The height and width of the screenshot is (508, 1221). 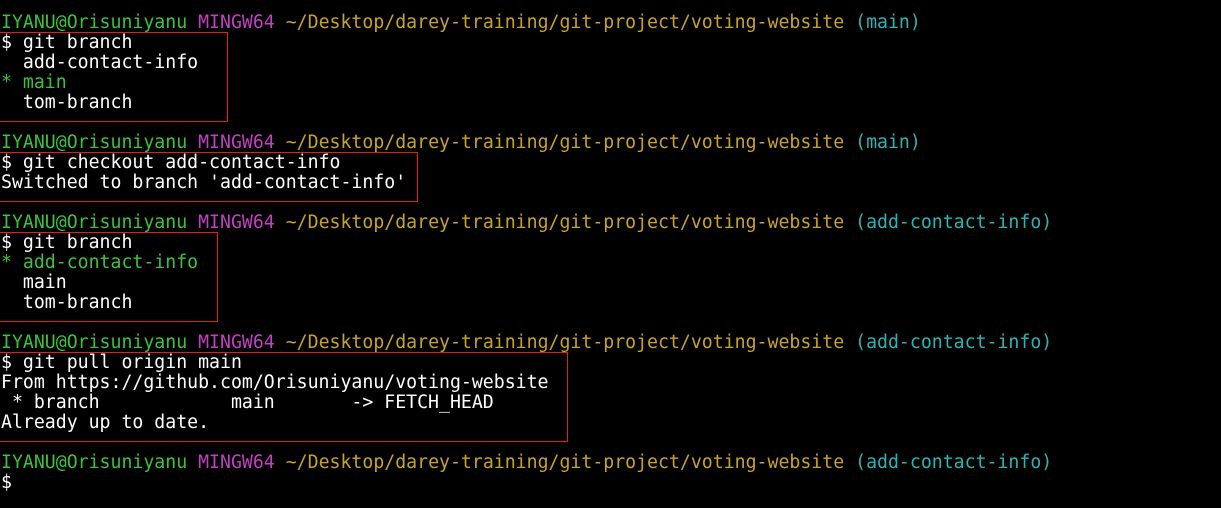 What do you see at coordinates (171, 162) in the screenshot?
I see `command-line: $ git checkout add-contact-info` at bounding box center [171, 162].